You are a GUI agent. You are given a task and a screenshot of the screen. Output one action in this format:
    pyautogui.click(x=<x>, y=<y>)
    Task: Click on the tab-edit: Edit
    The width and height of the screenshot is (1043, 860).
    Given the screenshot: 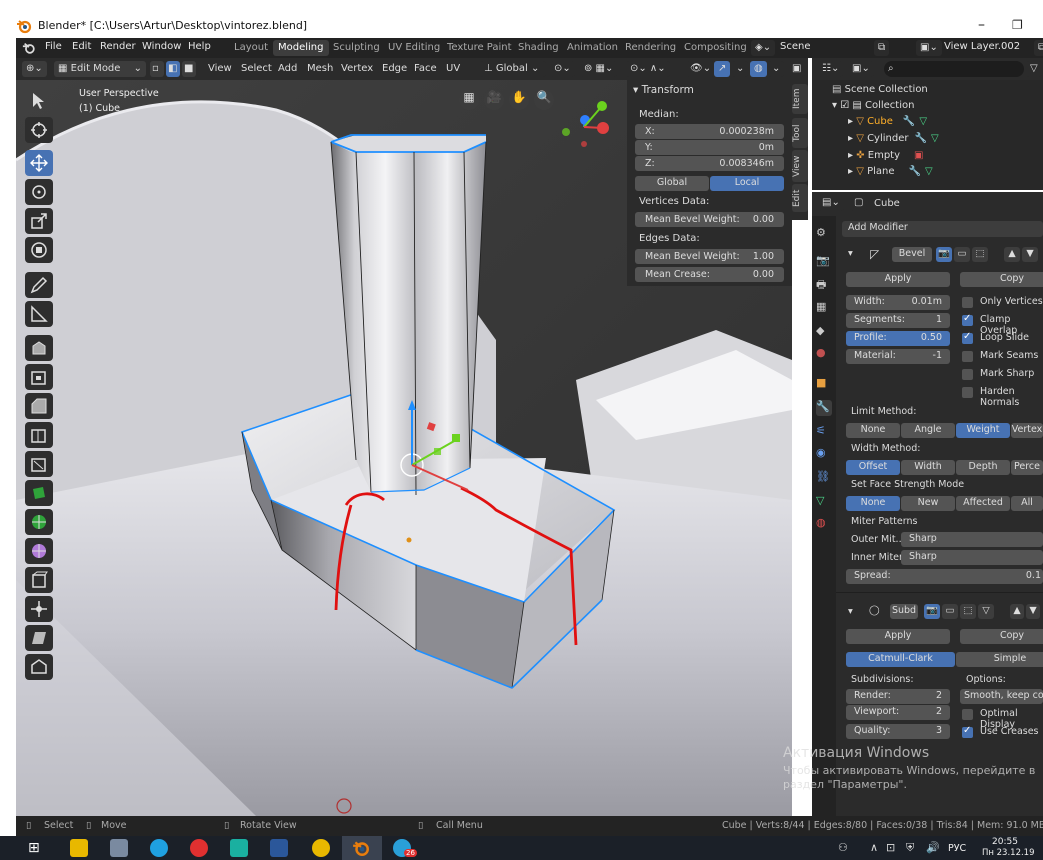 What is the action you would take?
    pyautogui.click(x=800, y=198)
    